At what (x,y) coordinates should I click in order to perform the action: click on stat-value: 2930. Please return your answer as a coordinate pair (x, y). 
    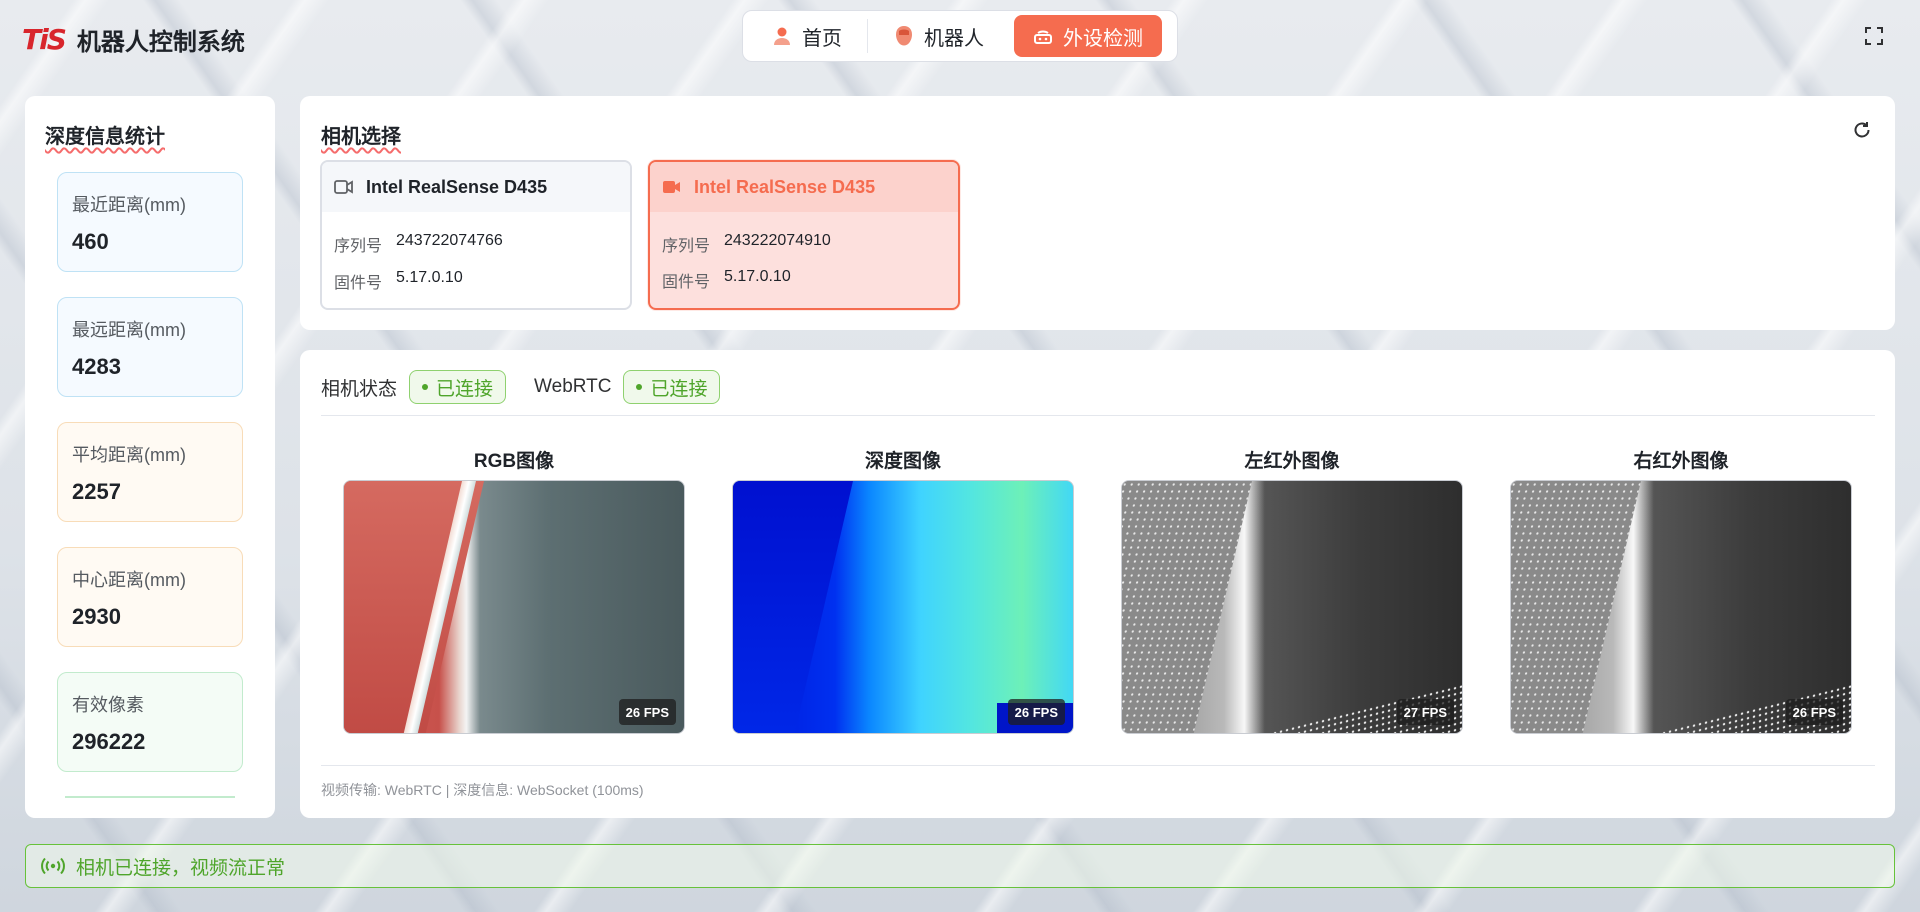
    Looking at the image, I should click on (96, 616).